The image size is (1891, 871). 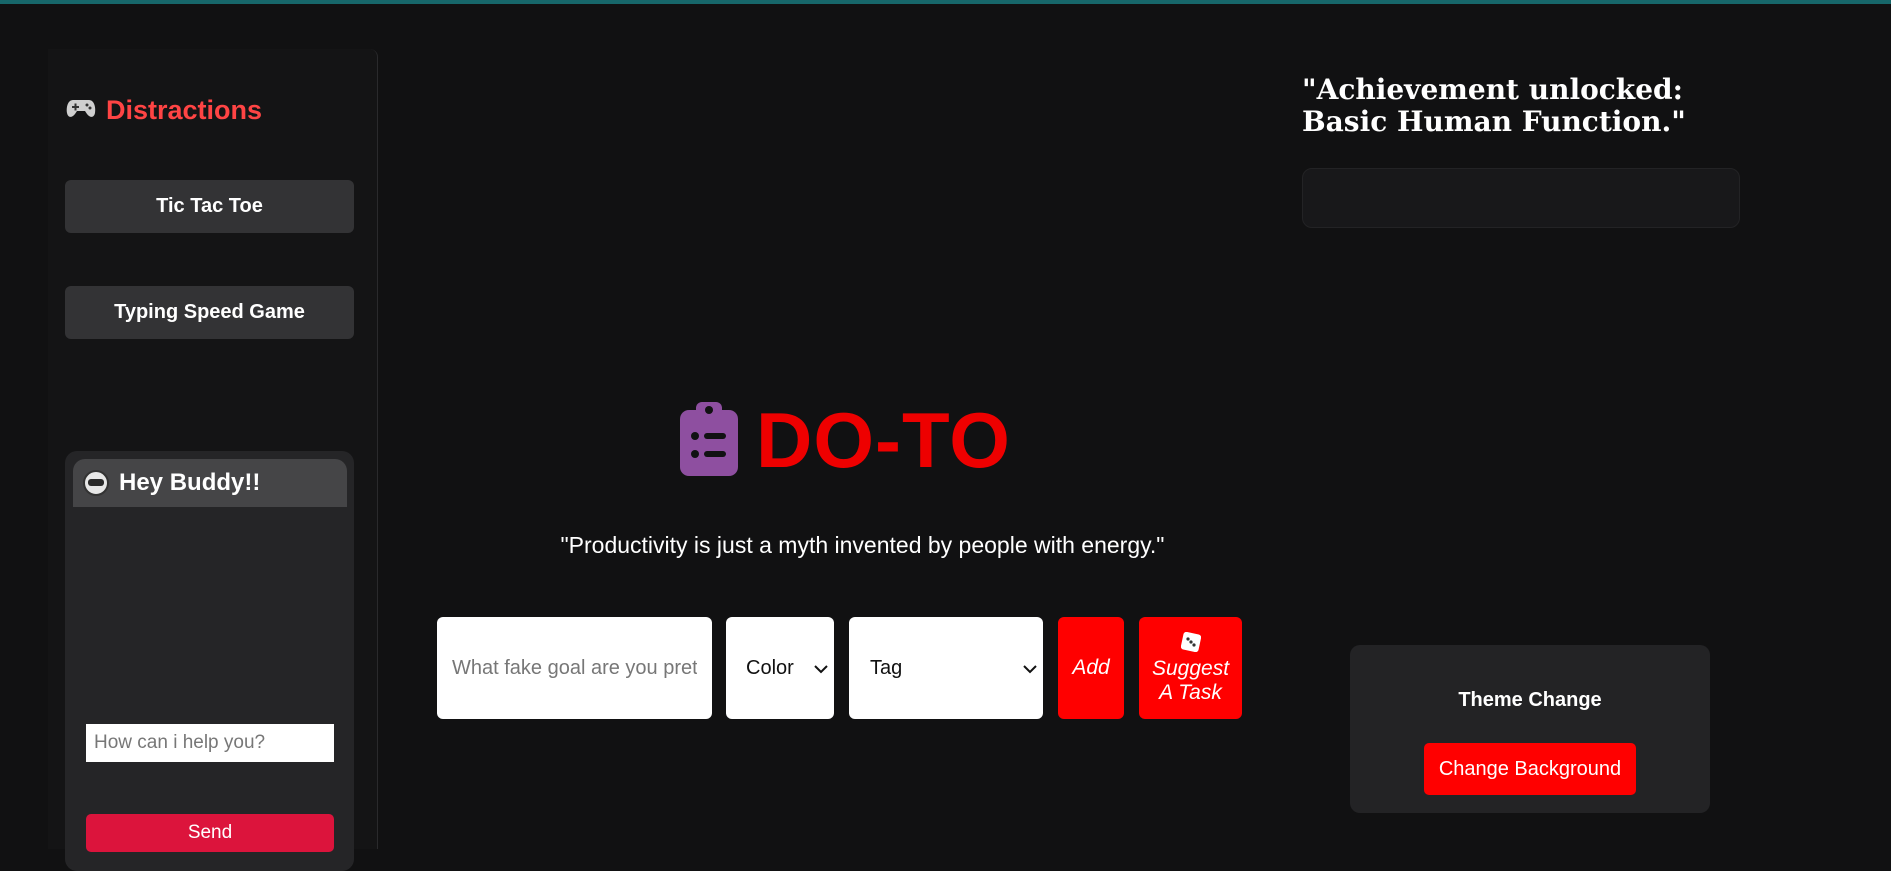 I want to click on suggest-task-button: Suggest A Task, so click(x=1190, y=668).